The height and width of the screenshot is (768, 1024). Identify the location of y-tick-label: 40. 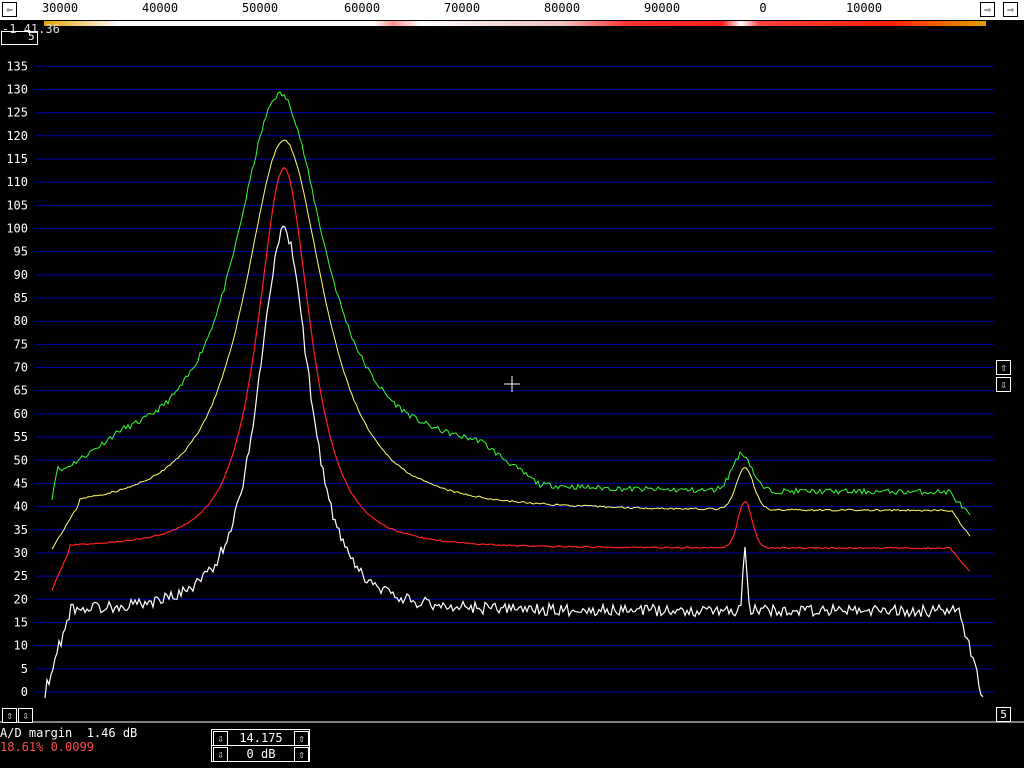
(21, 507).